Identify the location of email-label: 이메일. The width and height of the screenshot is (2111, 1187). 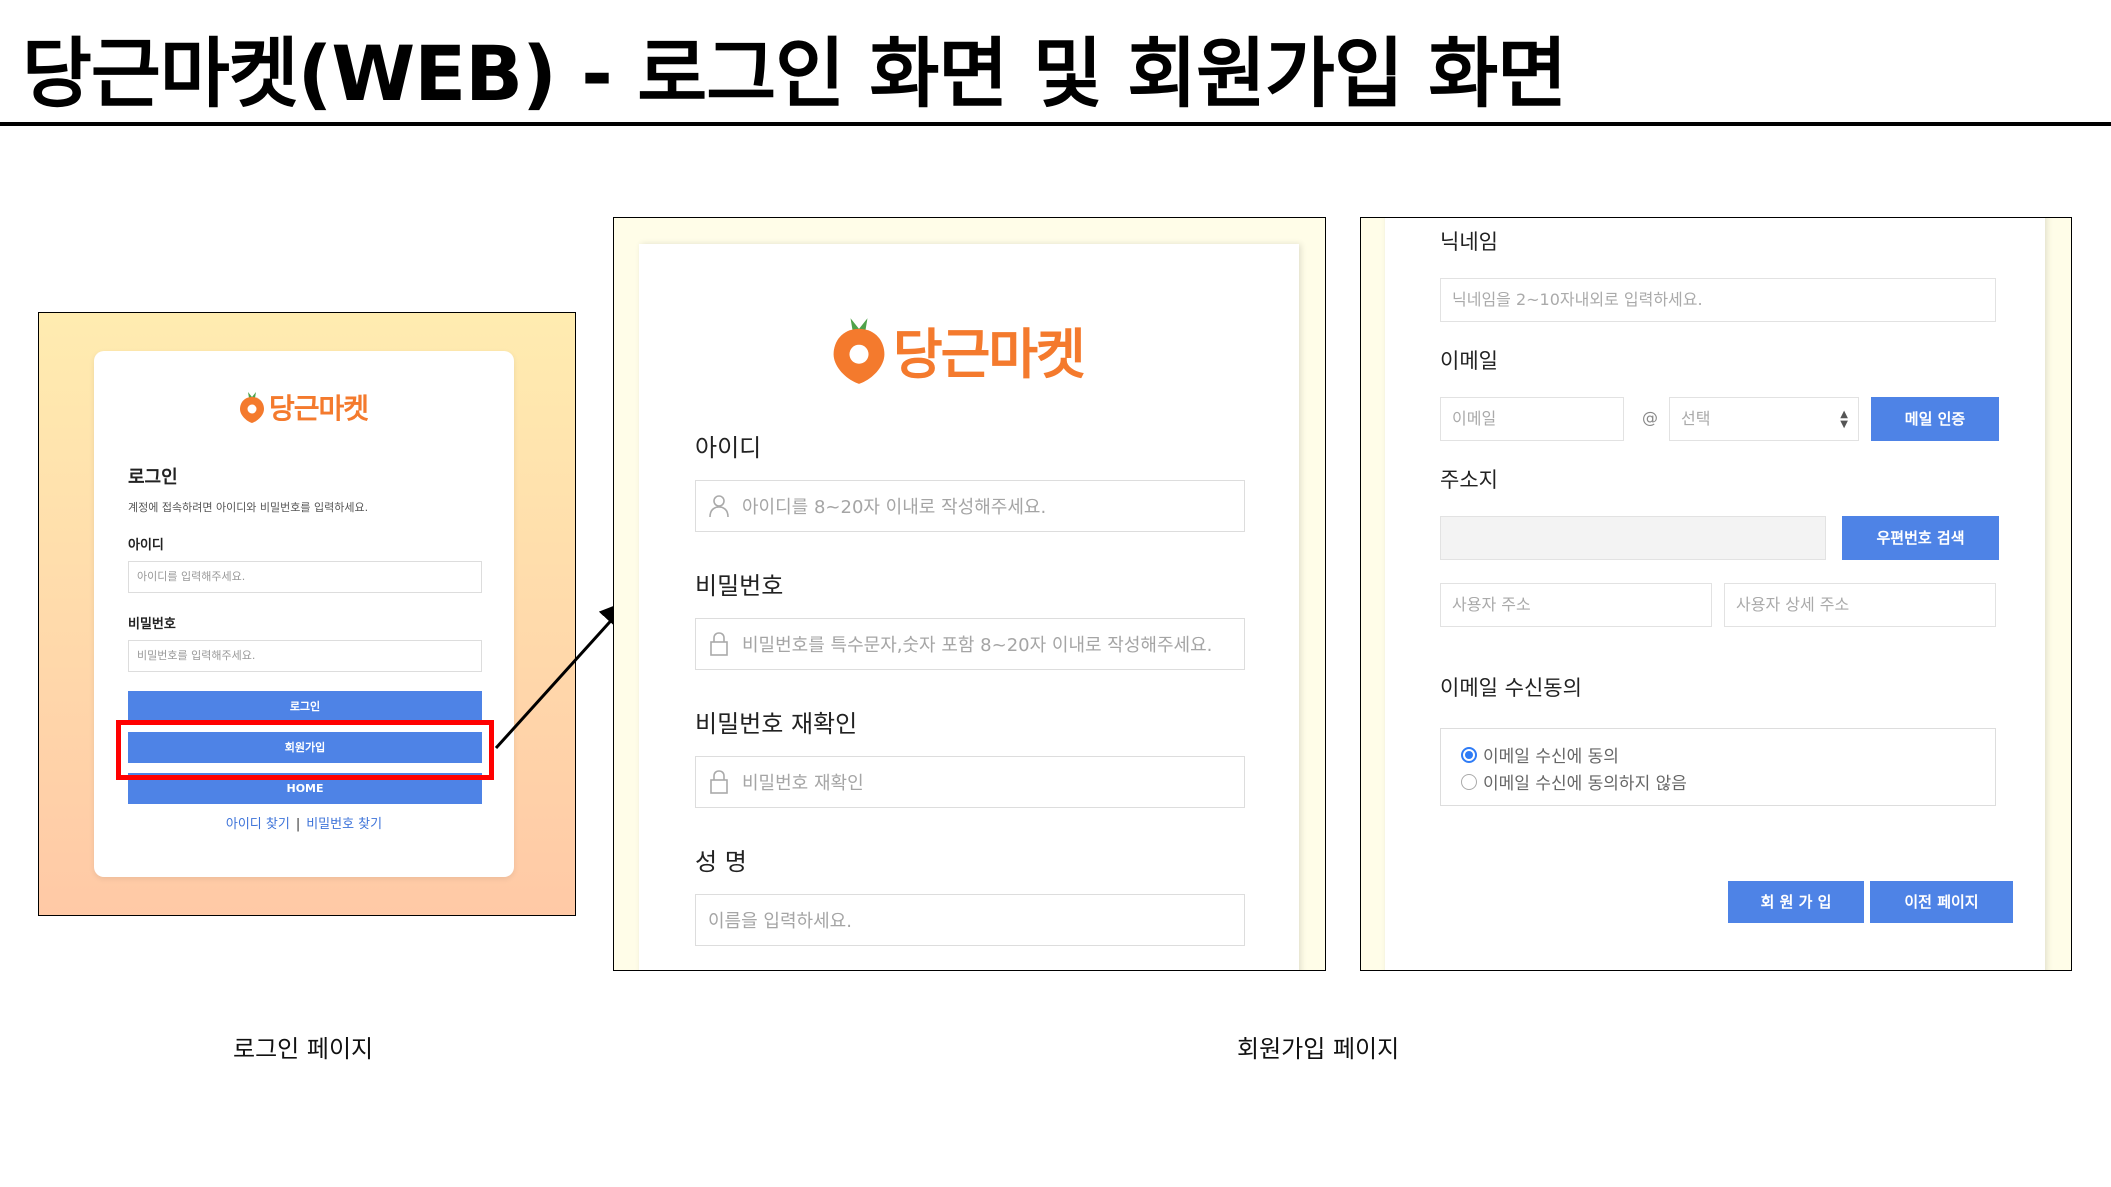
(1469, 361).